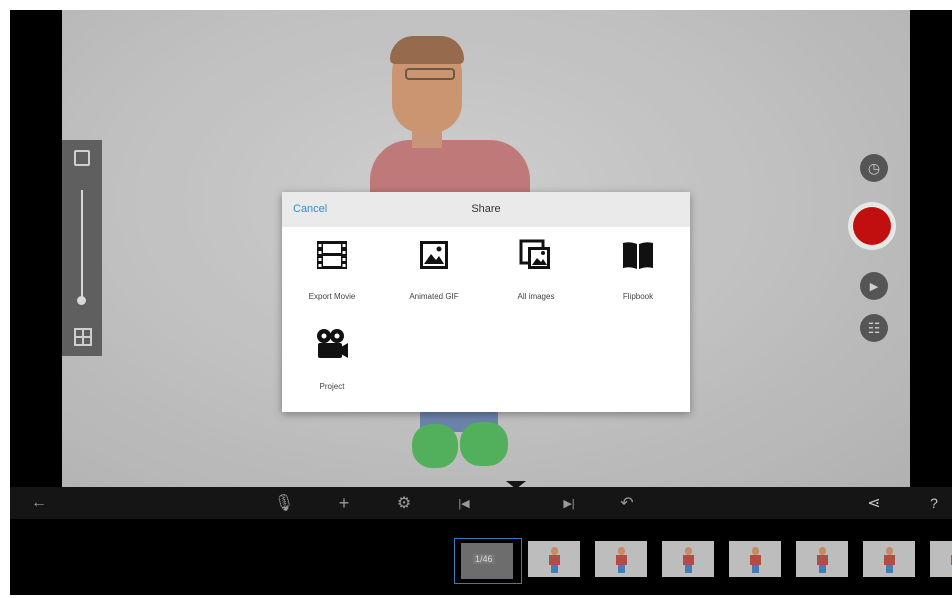  I want to click on onion-skin-slider, so click(82, 245).